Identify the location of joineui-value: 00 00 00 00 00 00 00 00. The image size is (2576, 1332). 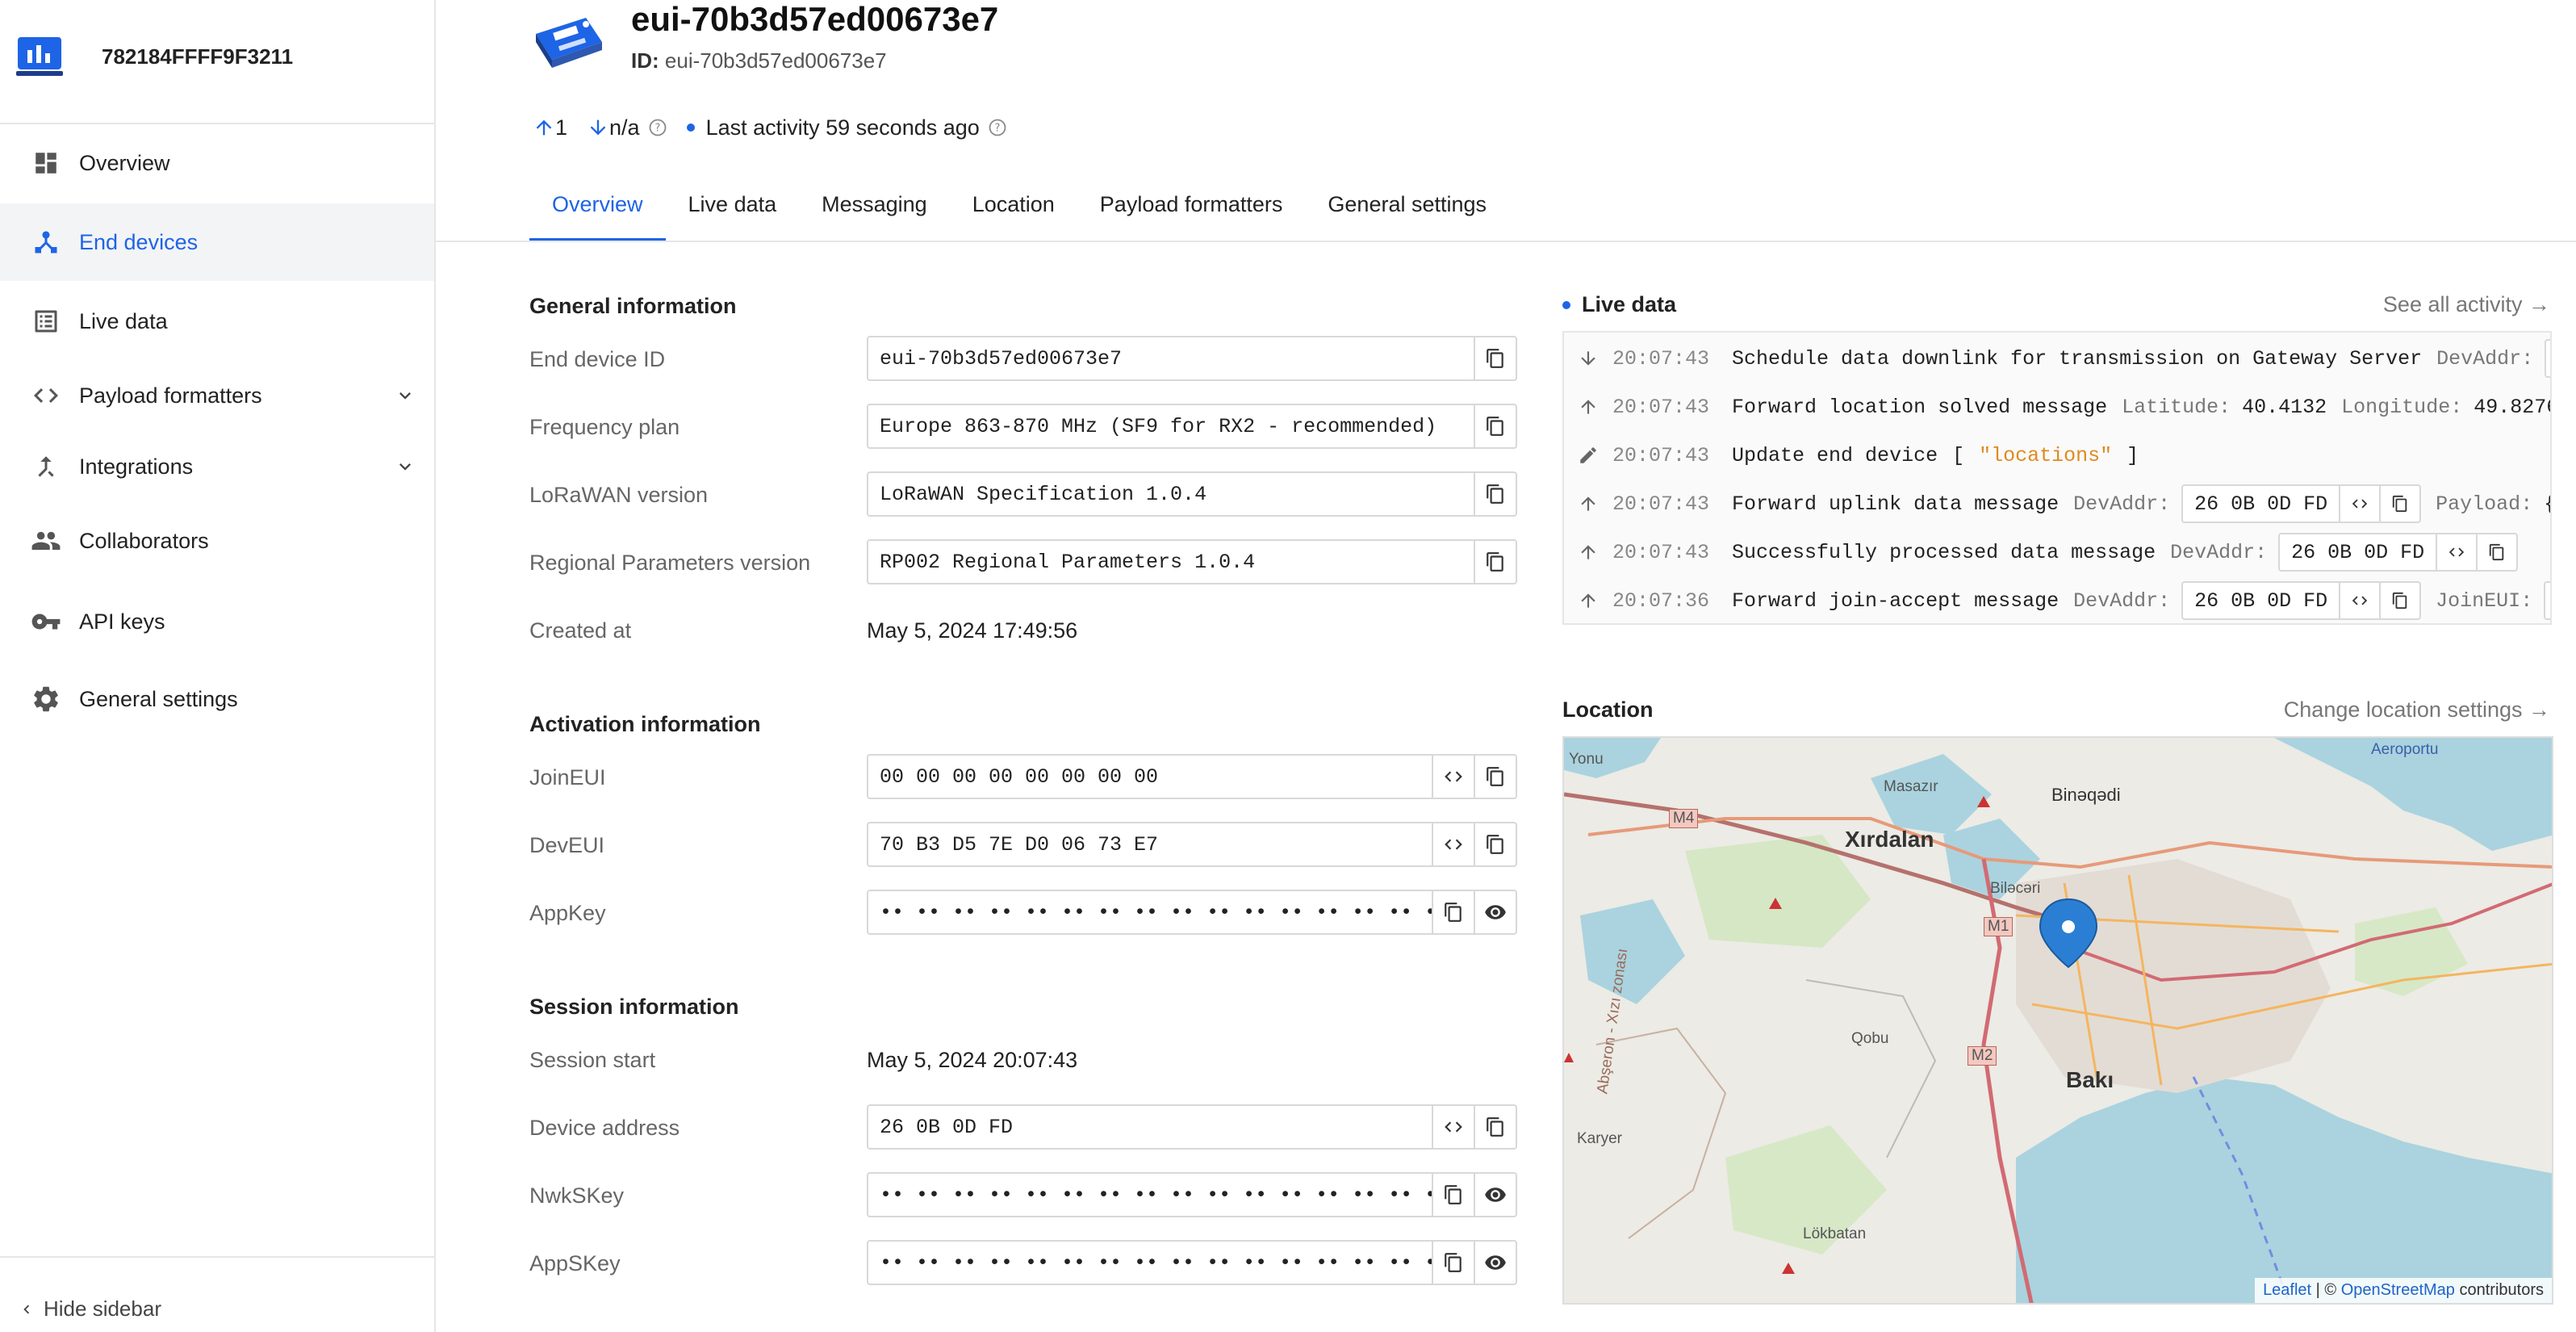
(1150, 777).